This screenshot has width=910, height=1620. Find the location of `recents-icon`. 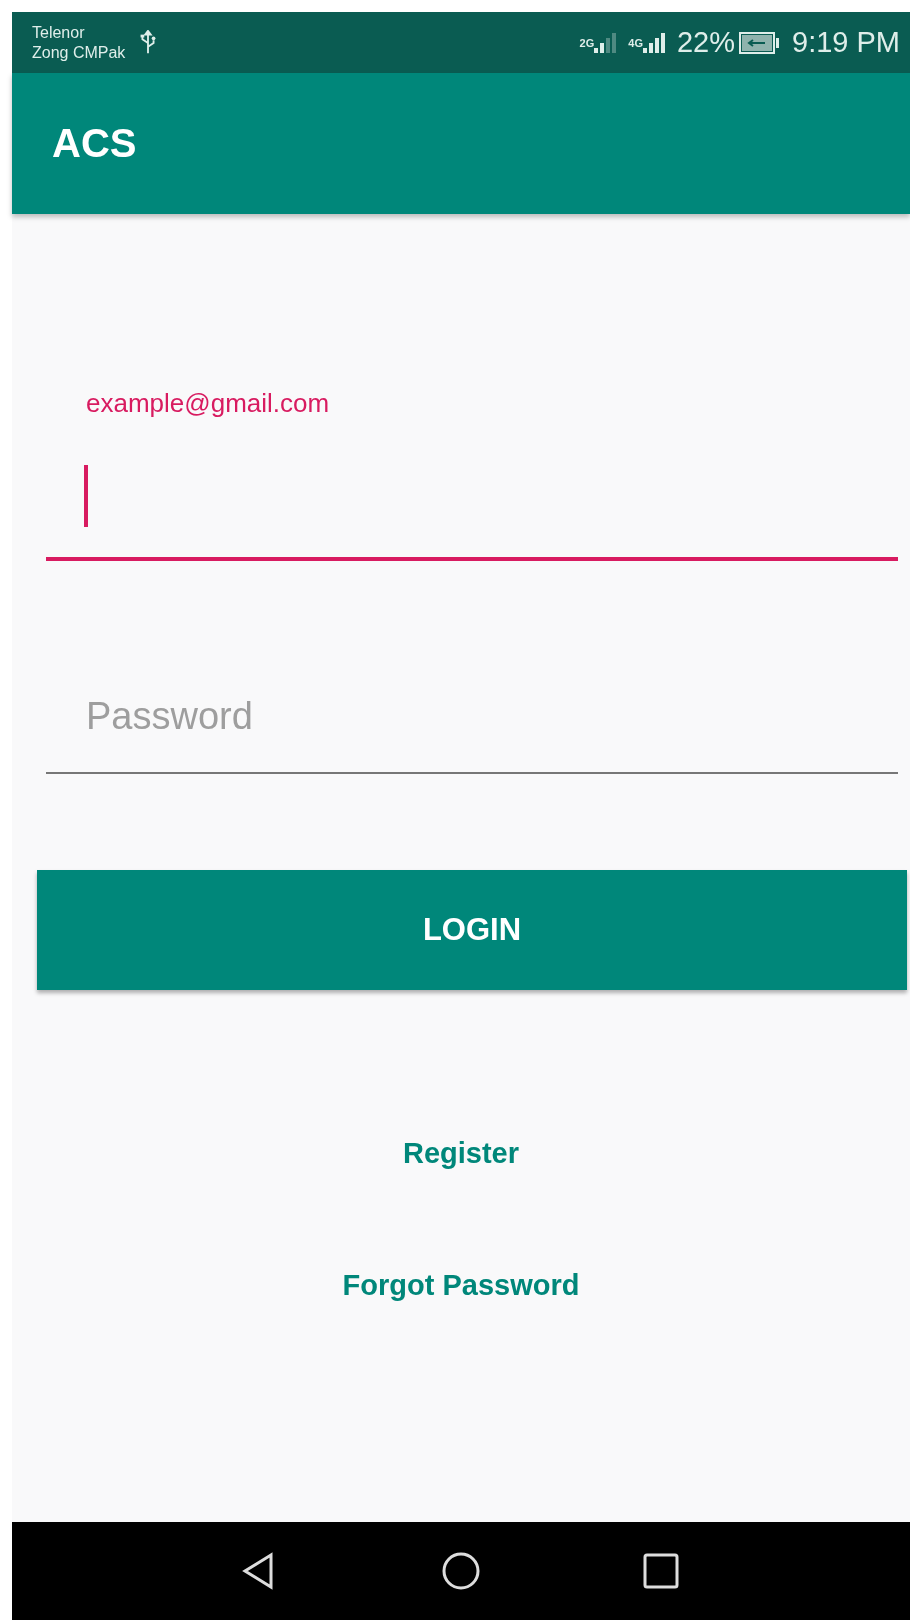

recents-icon is located at coordinates (661, 1571).